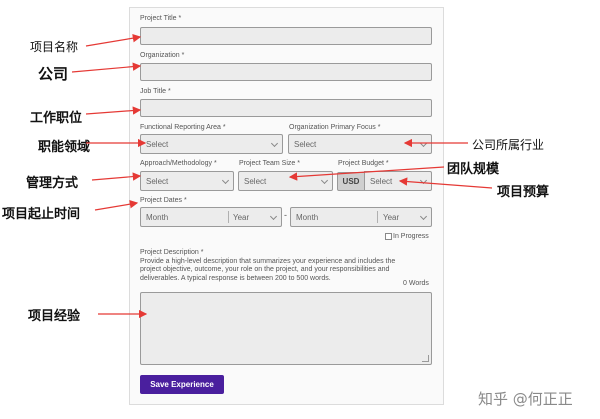 The width and height of the screenshot is (600, 419). What do you see at coordinates (113, 110) in the screenshot?
I see `arrow-job-position` at bounding box center [113, 110].